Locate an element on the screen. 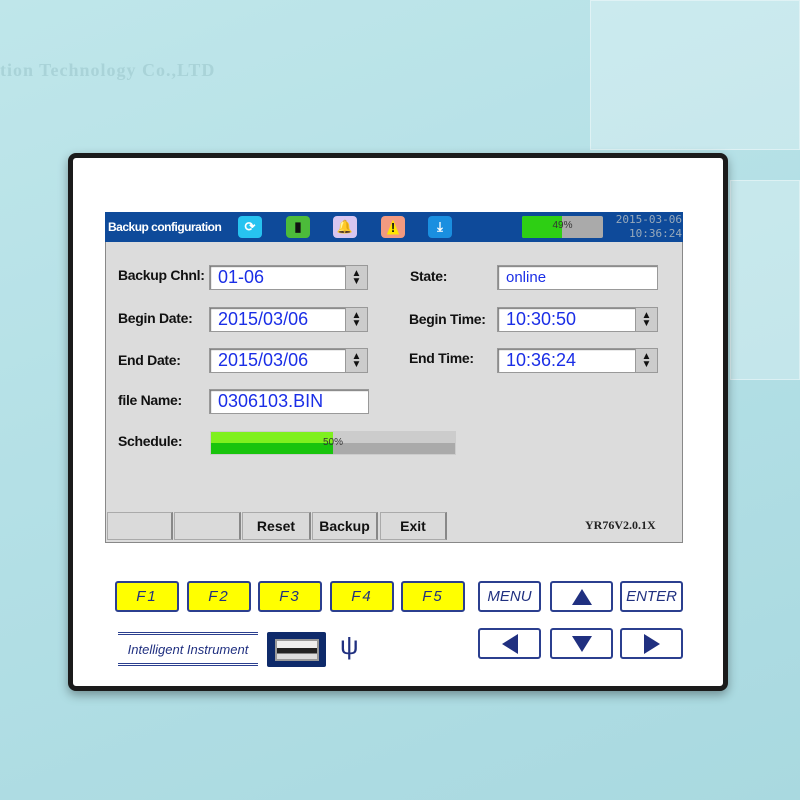 This screenshot has height=800, width=800. battery-label: 49% is located at coordinates (562, 225).